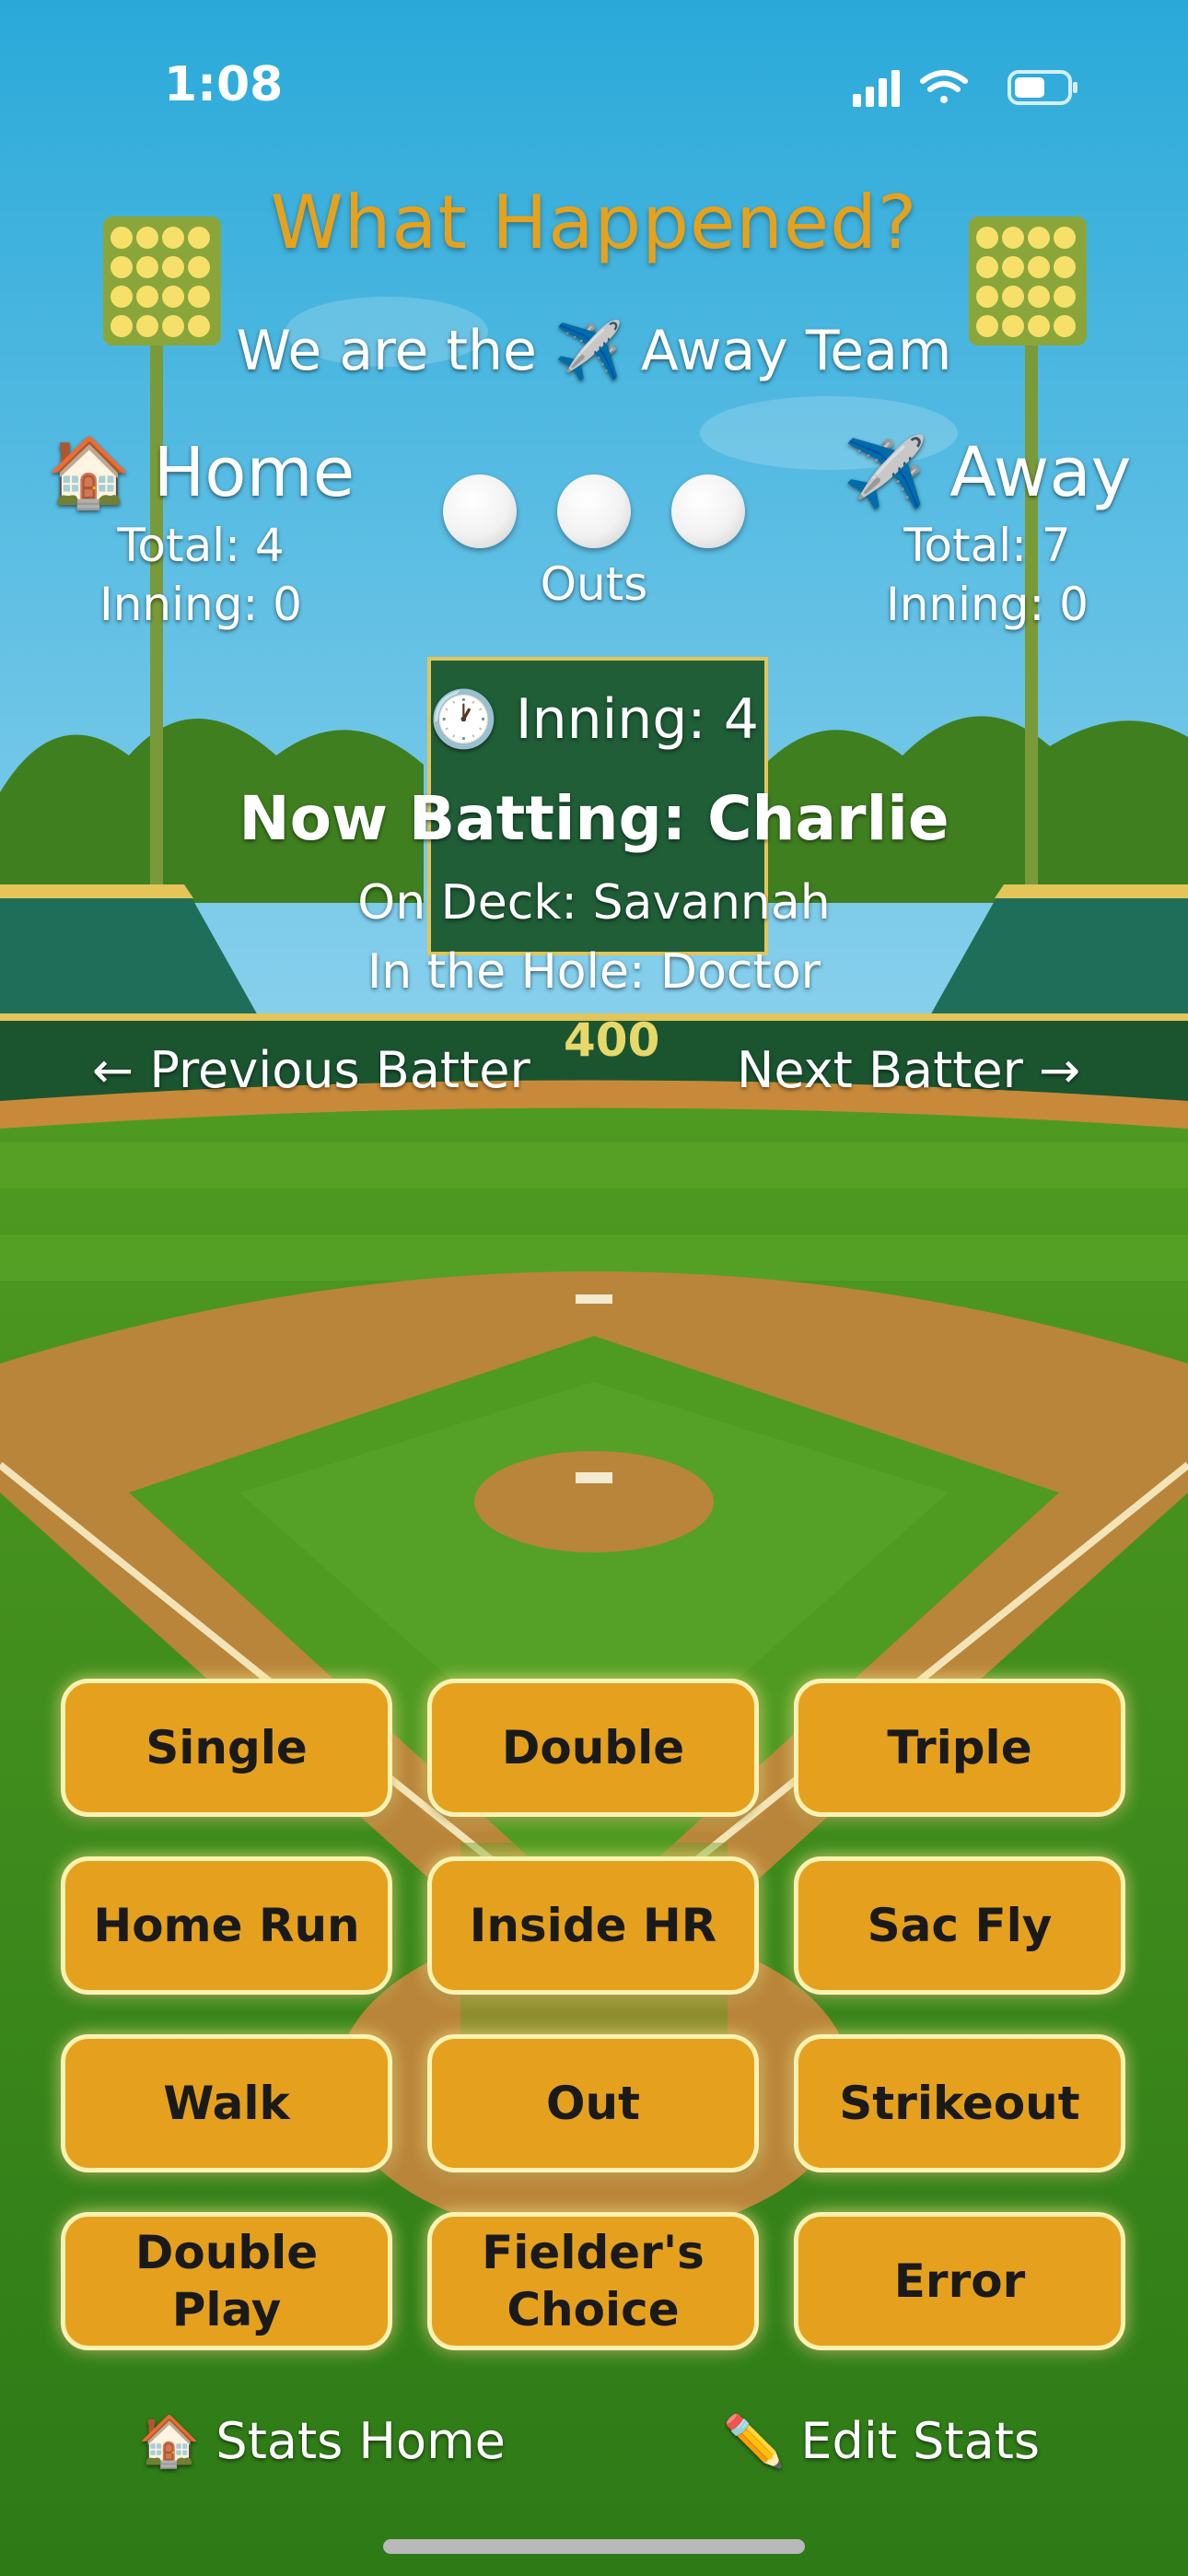 This screenshot has width=1188, height=2576. I want to click on team-line: We are the ✈️ Away Team, so click(594, 350).